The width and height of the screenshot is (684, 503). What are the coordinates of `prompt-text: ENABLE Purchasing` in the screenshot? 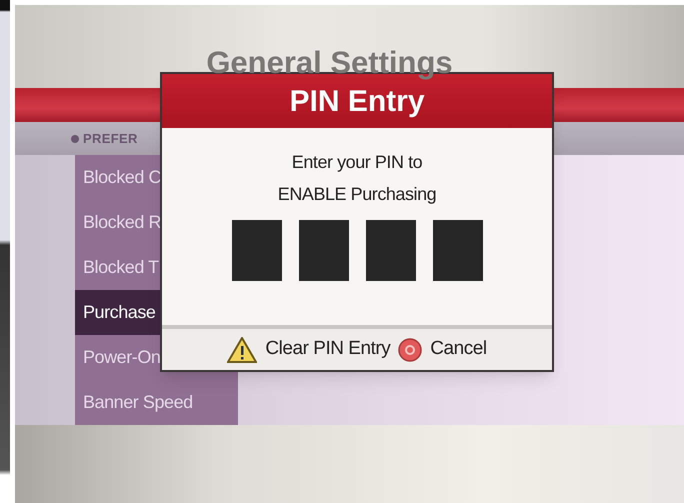 It's located at (357, 194).